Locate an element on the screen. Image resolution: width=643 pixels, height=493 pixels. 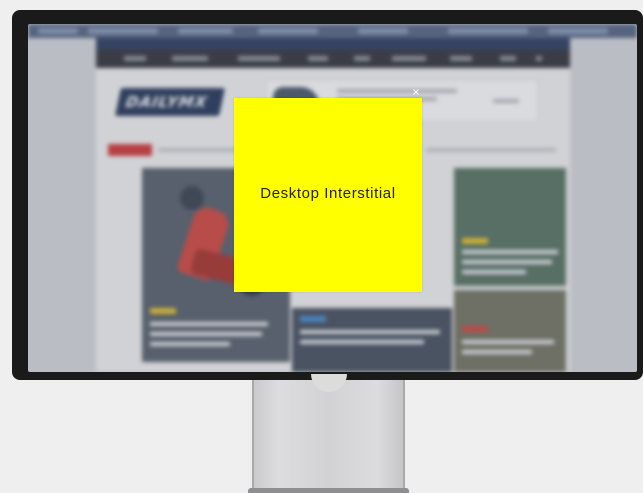
close-icon: × is located at coordinates (416, 93).